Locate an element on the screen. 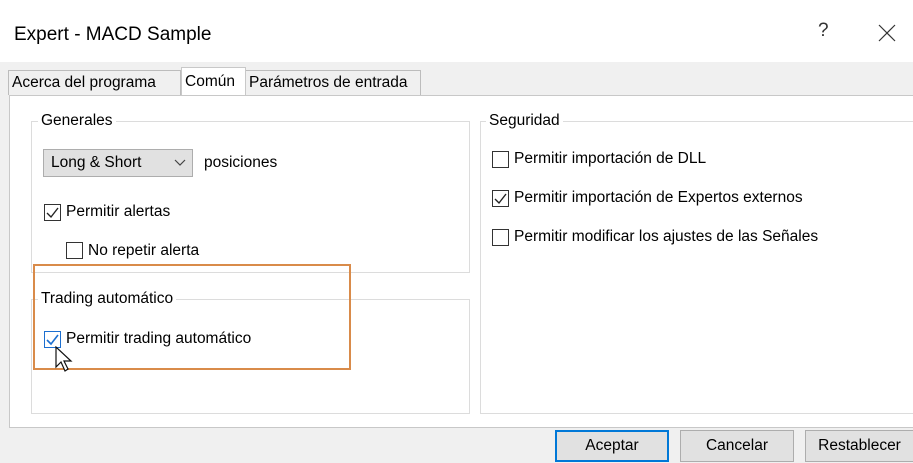 This screenshot has height=463, width=913. window-title: Expert - MACD Sample is located at coordinates (113, 34).